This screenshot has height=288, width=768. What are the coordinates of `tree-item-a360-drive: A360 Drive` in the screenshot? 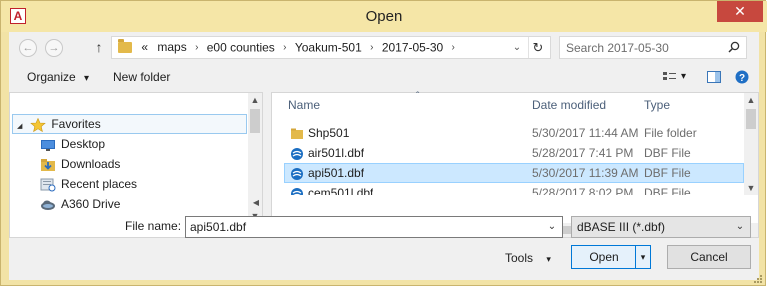 It's located at (80, 204).